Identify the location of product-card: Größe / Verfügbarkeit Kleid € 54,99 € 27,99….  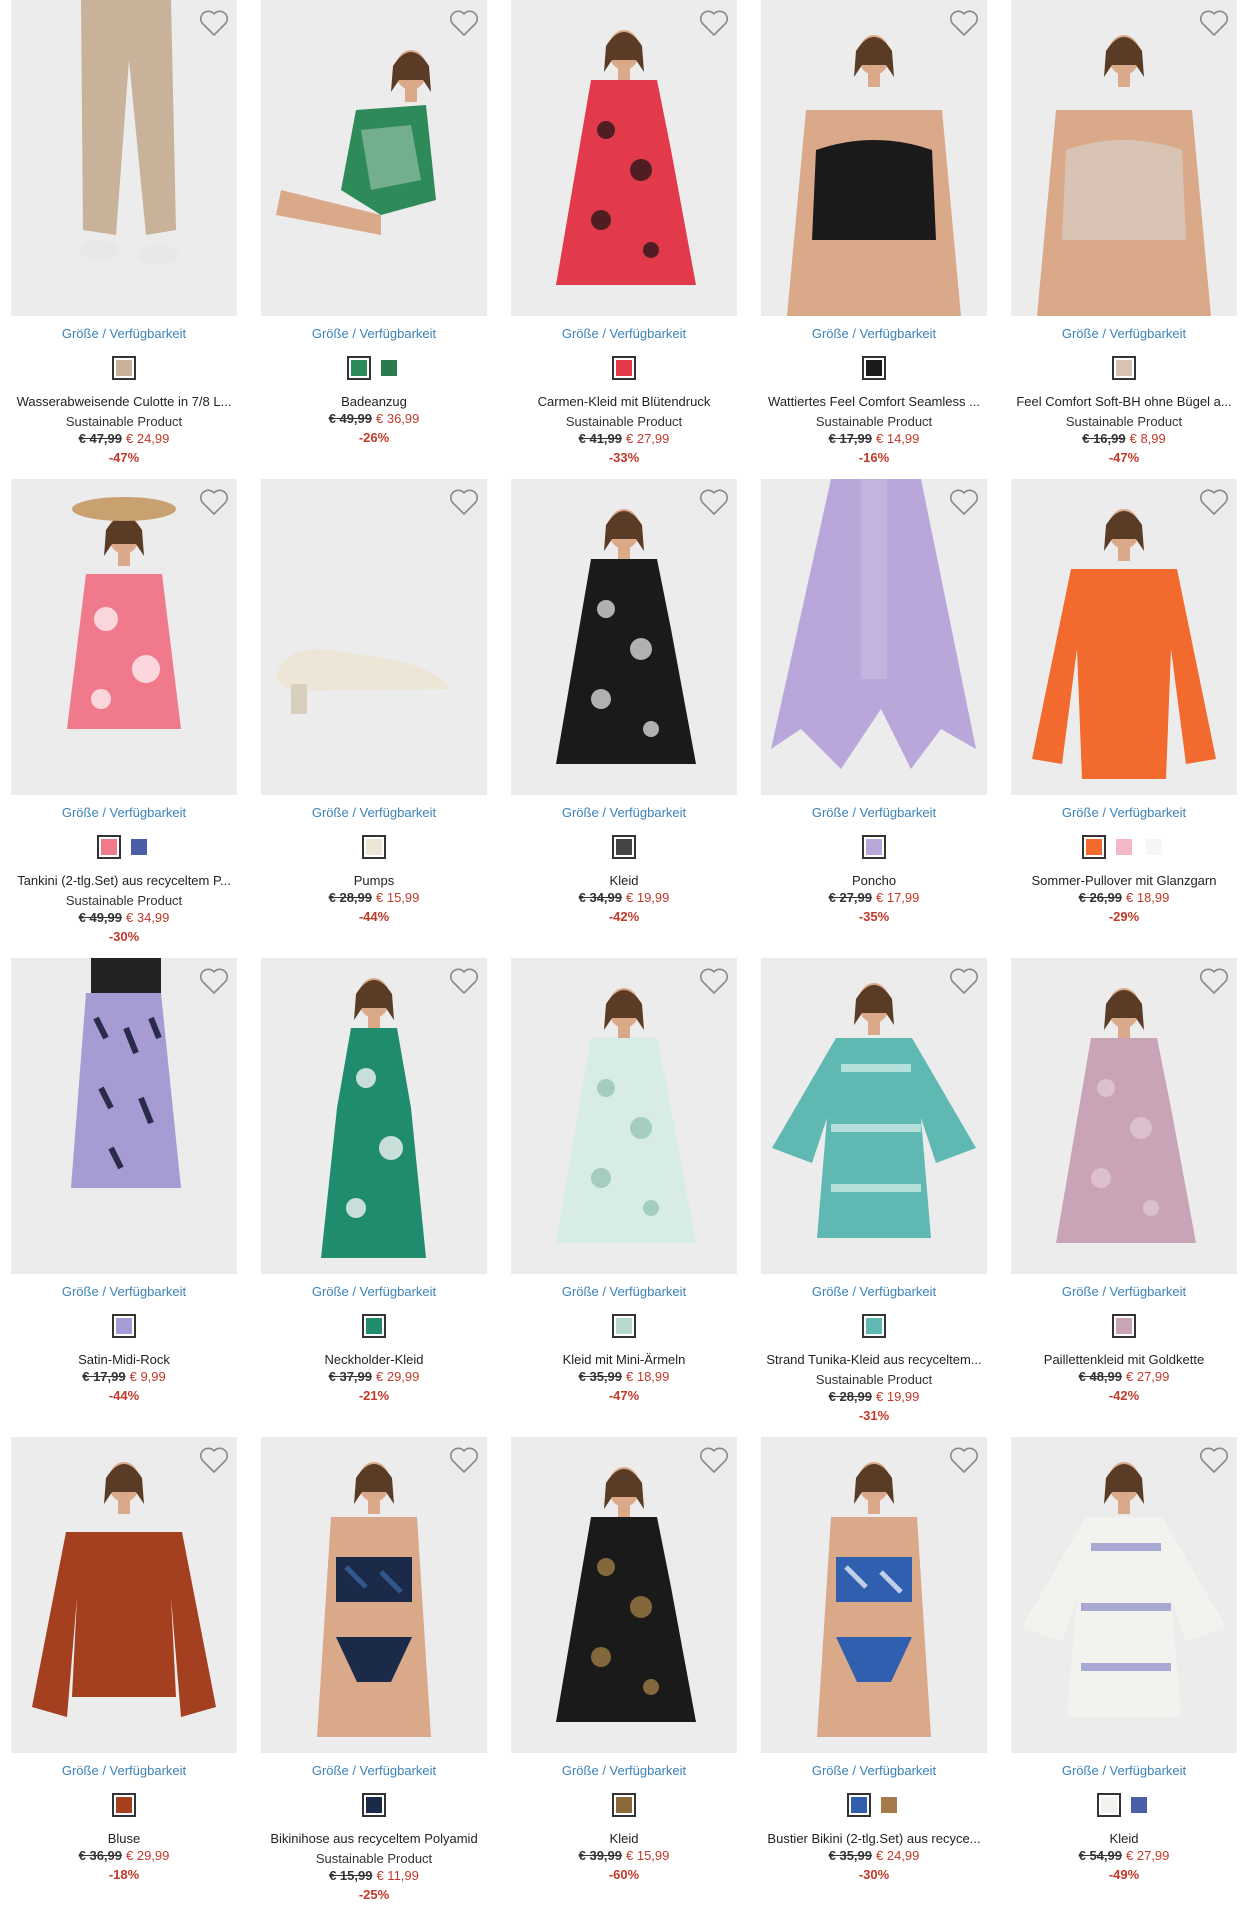
(1124, 1676).